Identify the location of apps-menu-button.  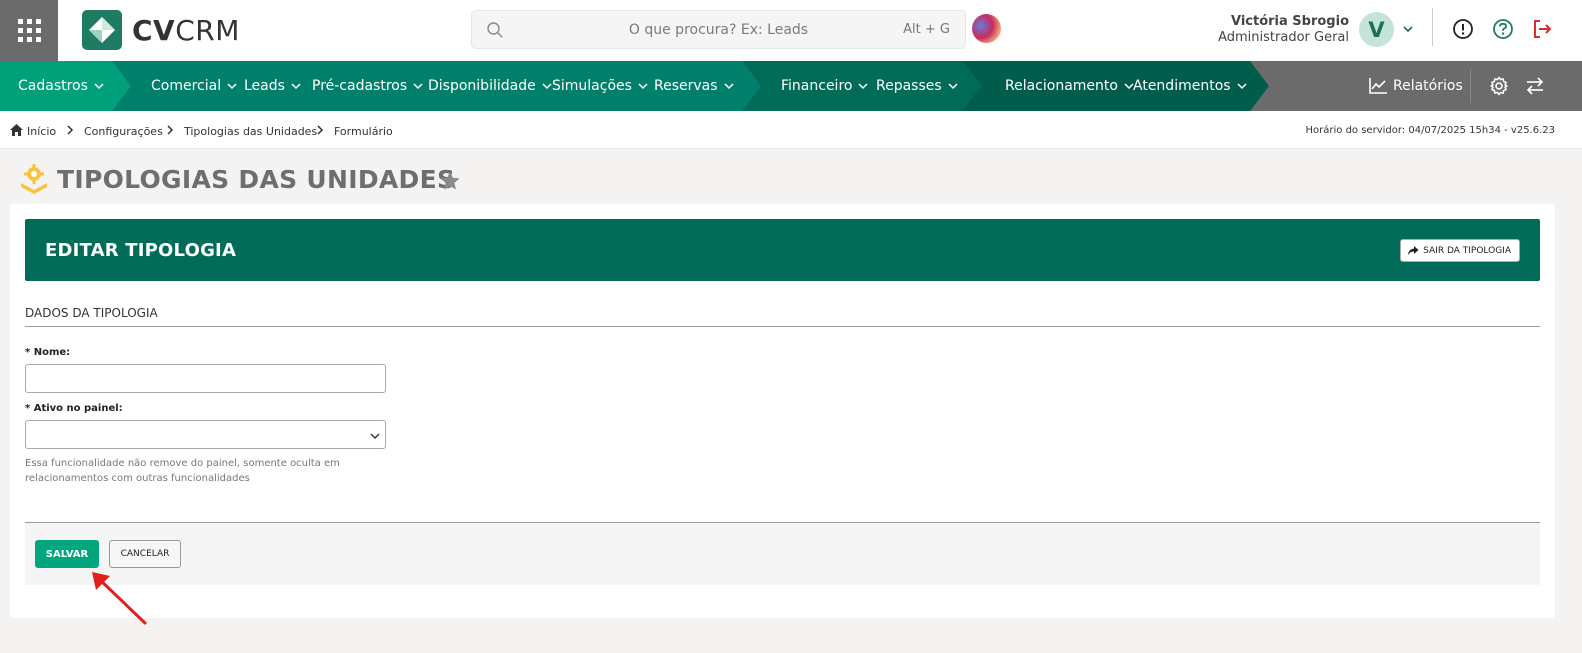
(29, 30).